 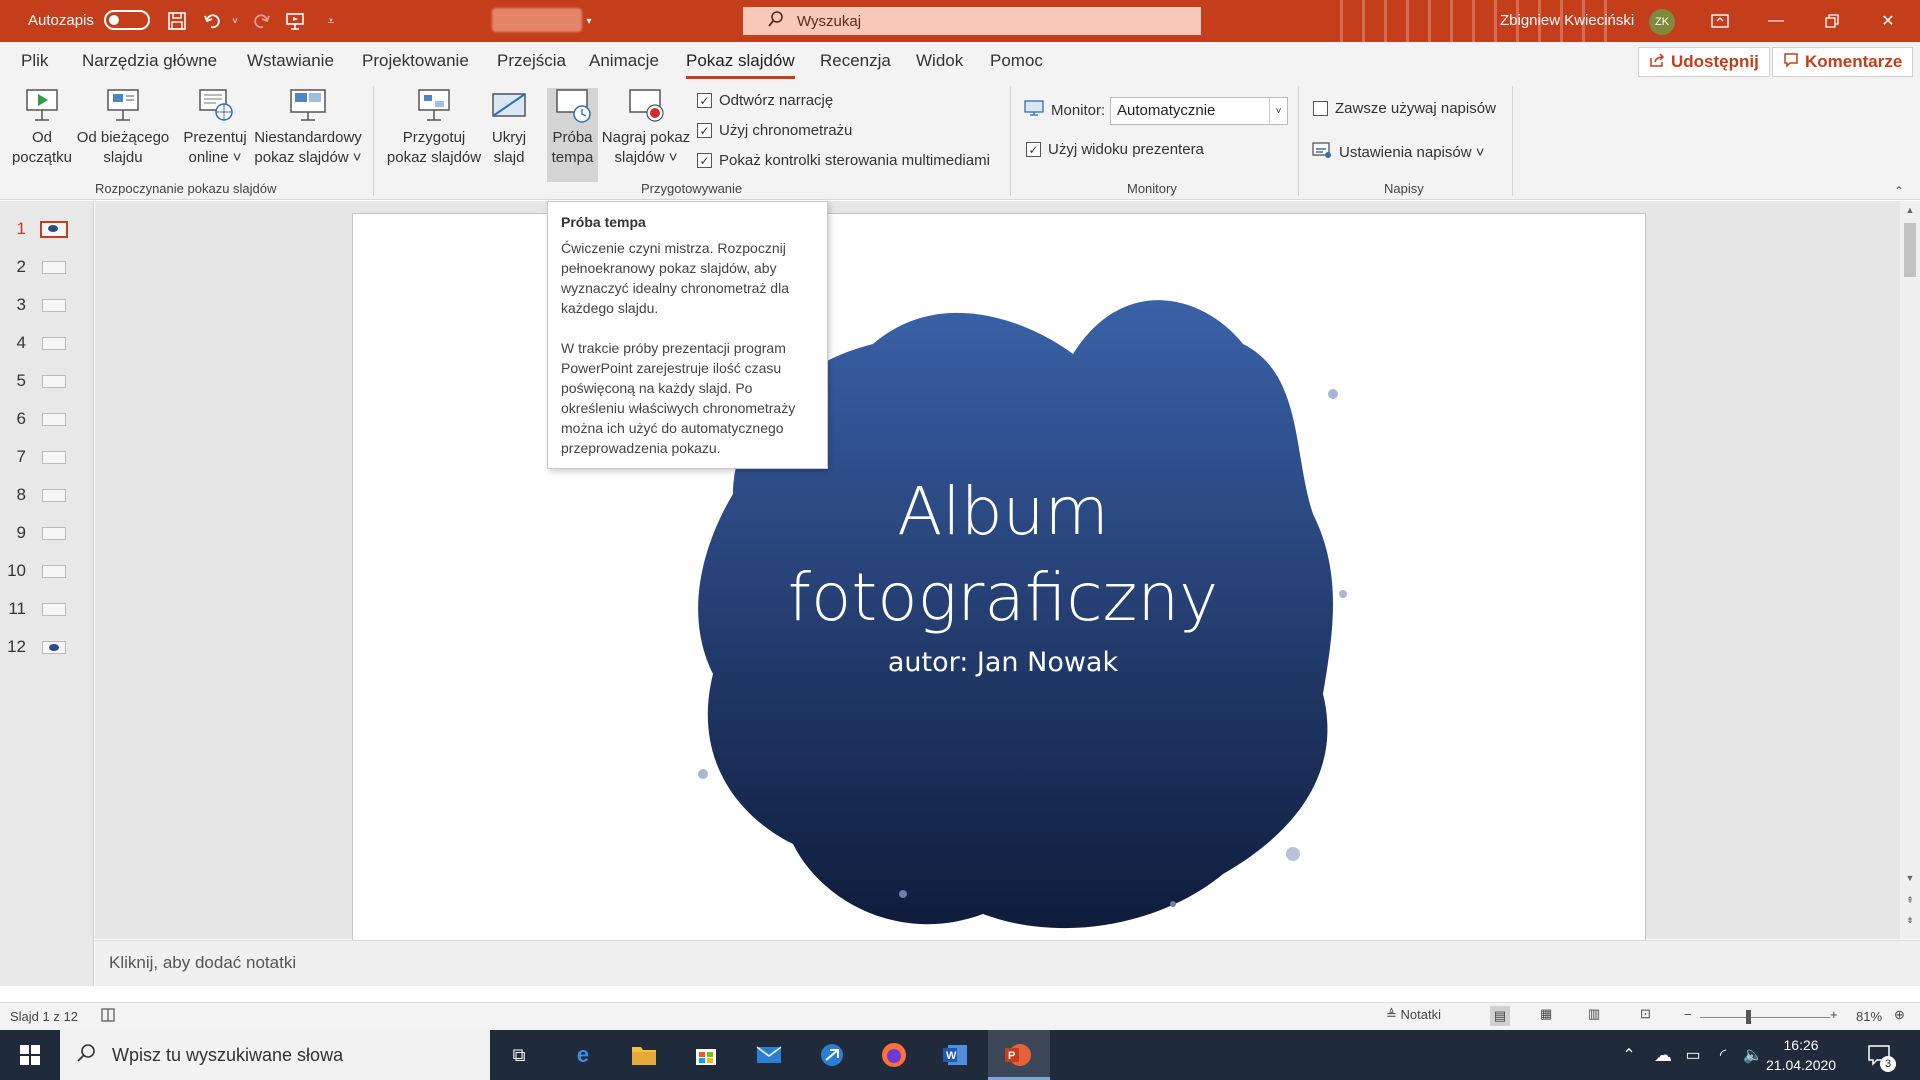 What do you see at coordinates (47, 314) in the screenshot?
I see `thumbnail-slide-3: 3` at bounding box center [47, 314].